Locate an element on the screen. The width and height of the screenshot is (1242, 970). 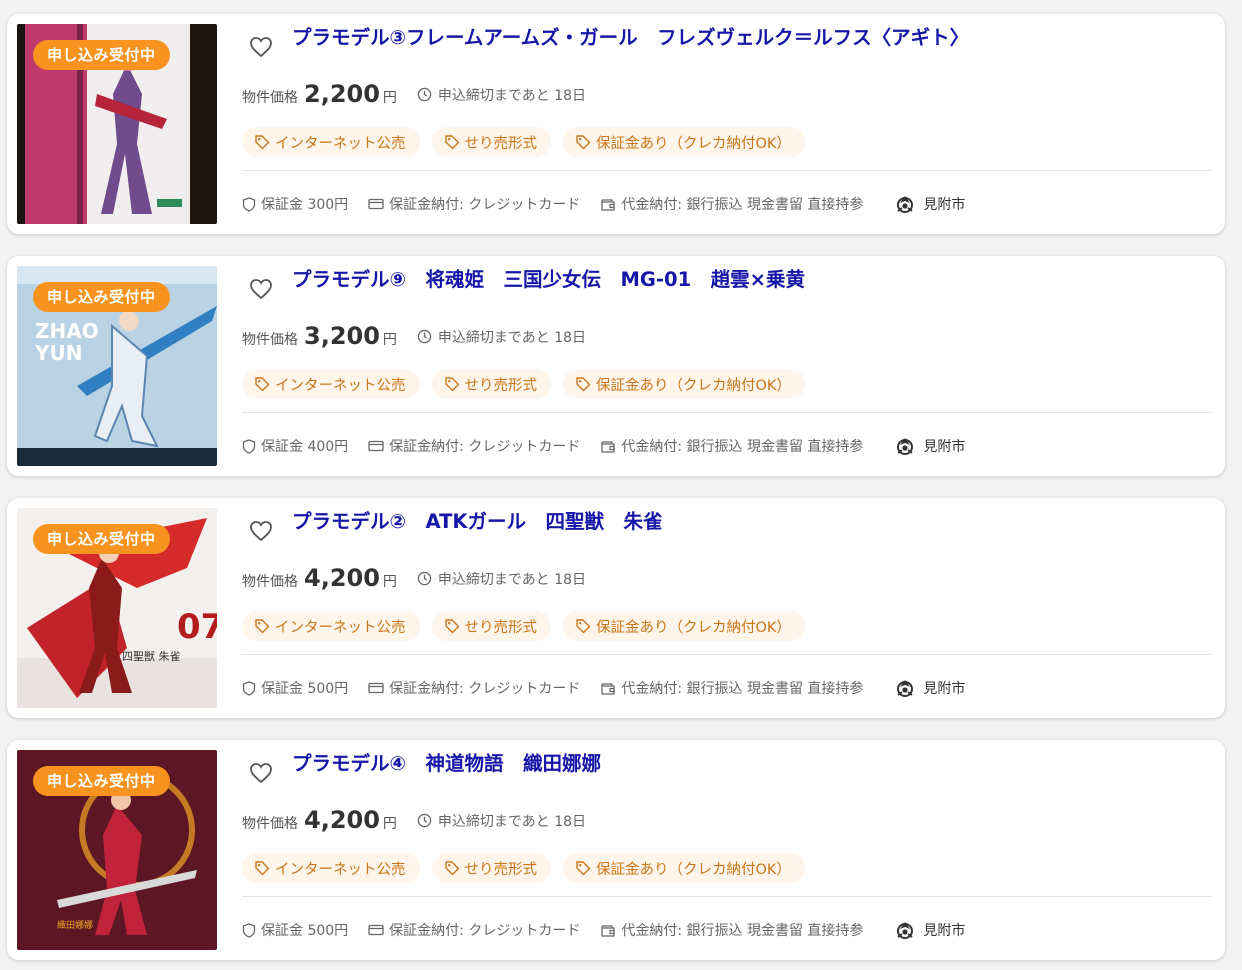
product-image: 07 四聖獣 朱雀 申し込み受付中 is located at coordinates (117, 608).